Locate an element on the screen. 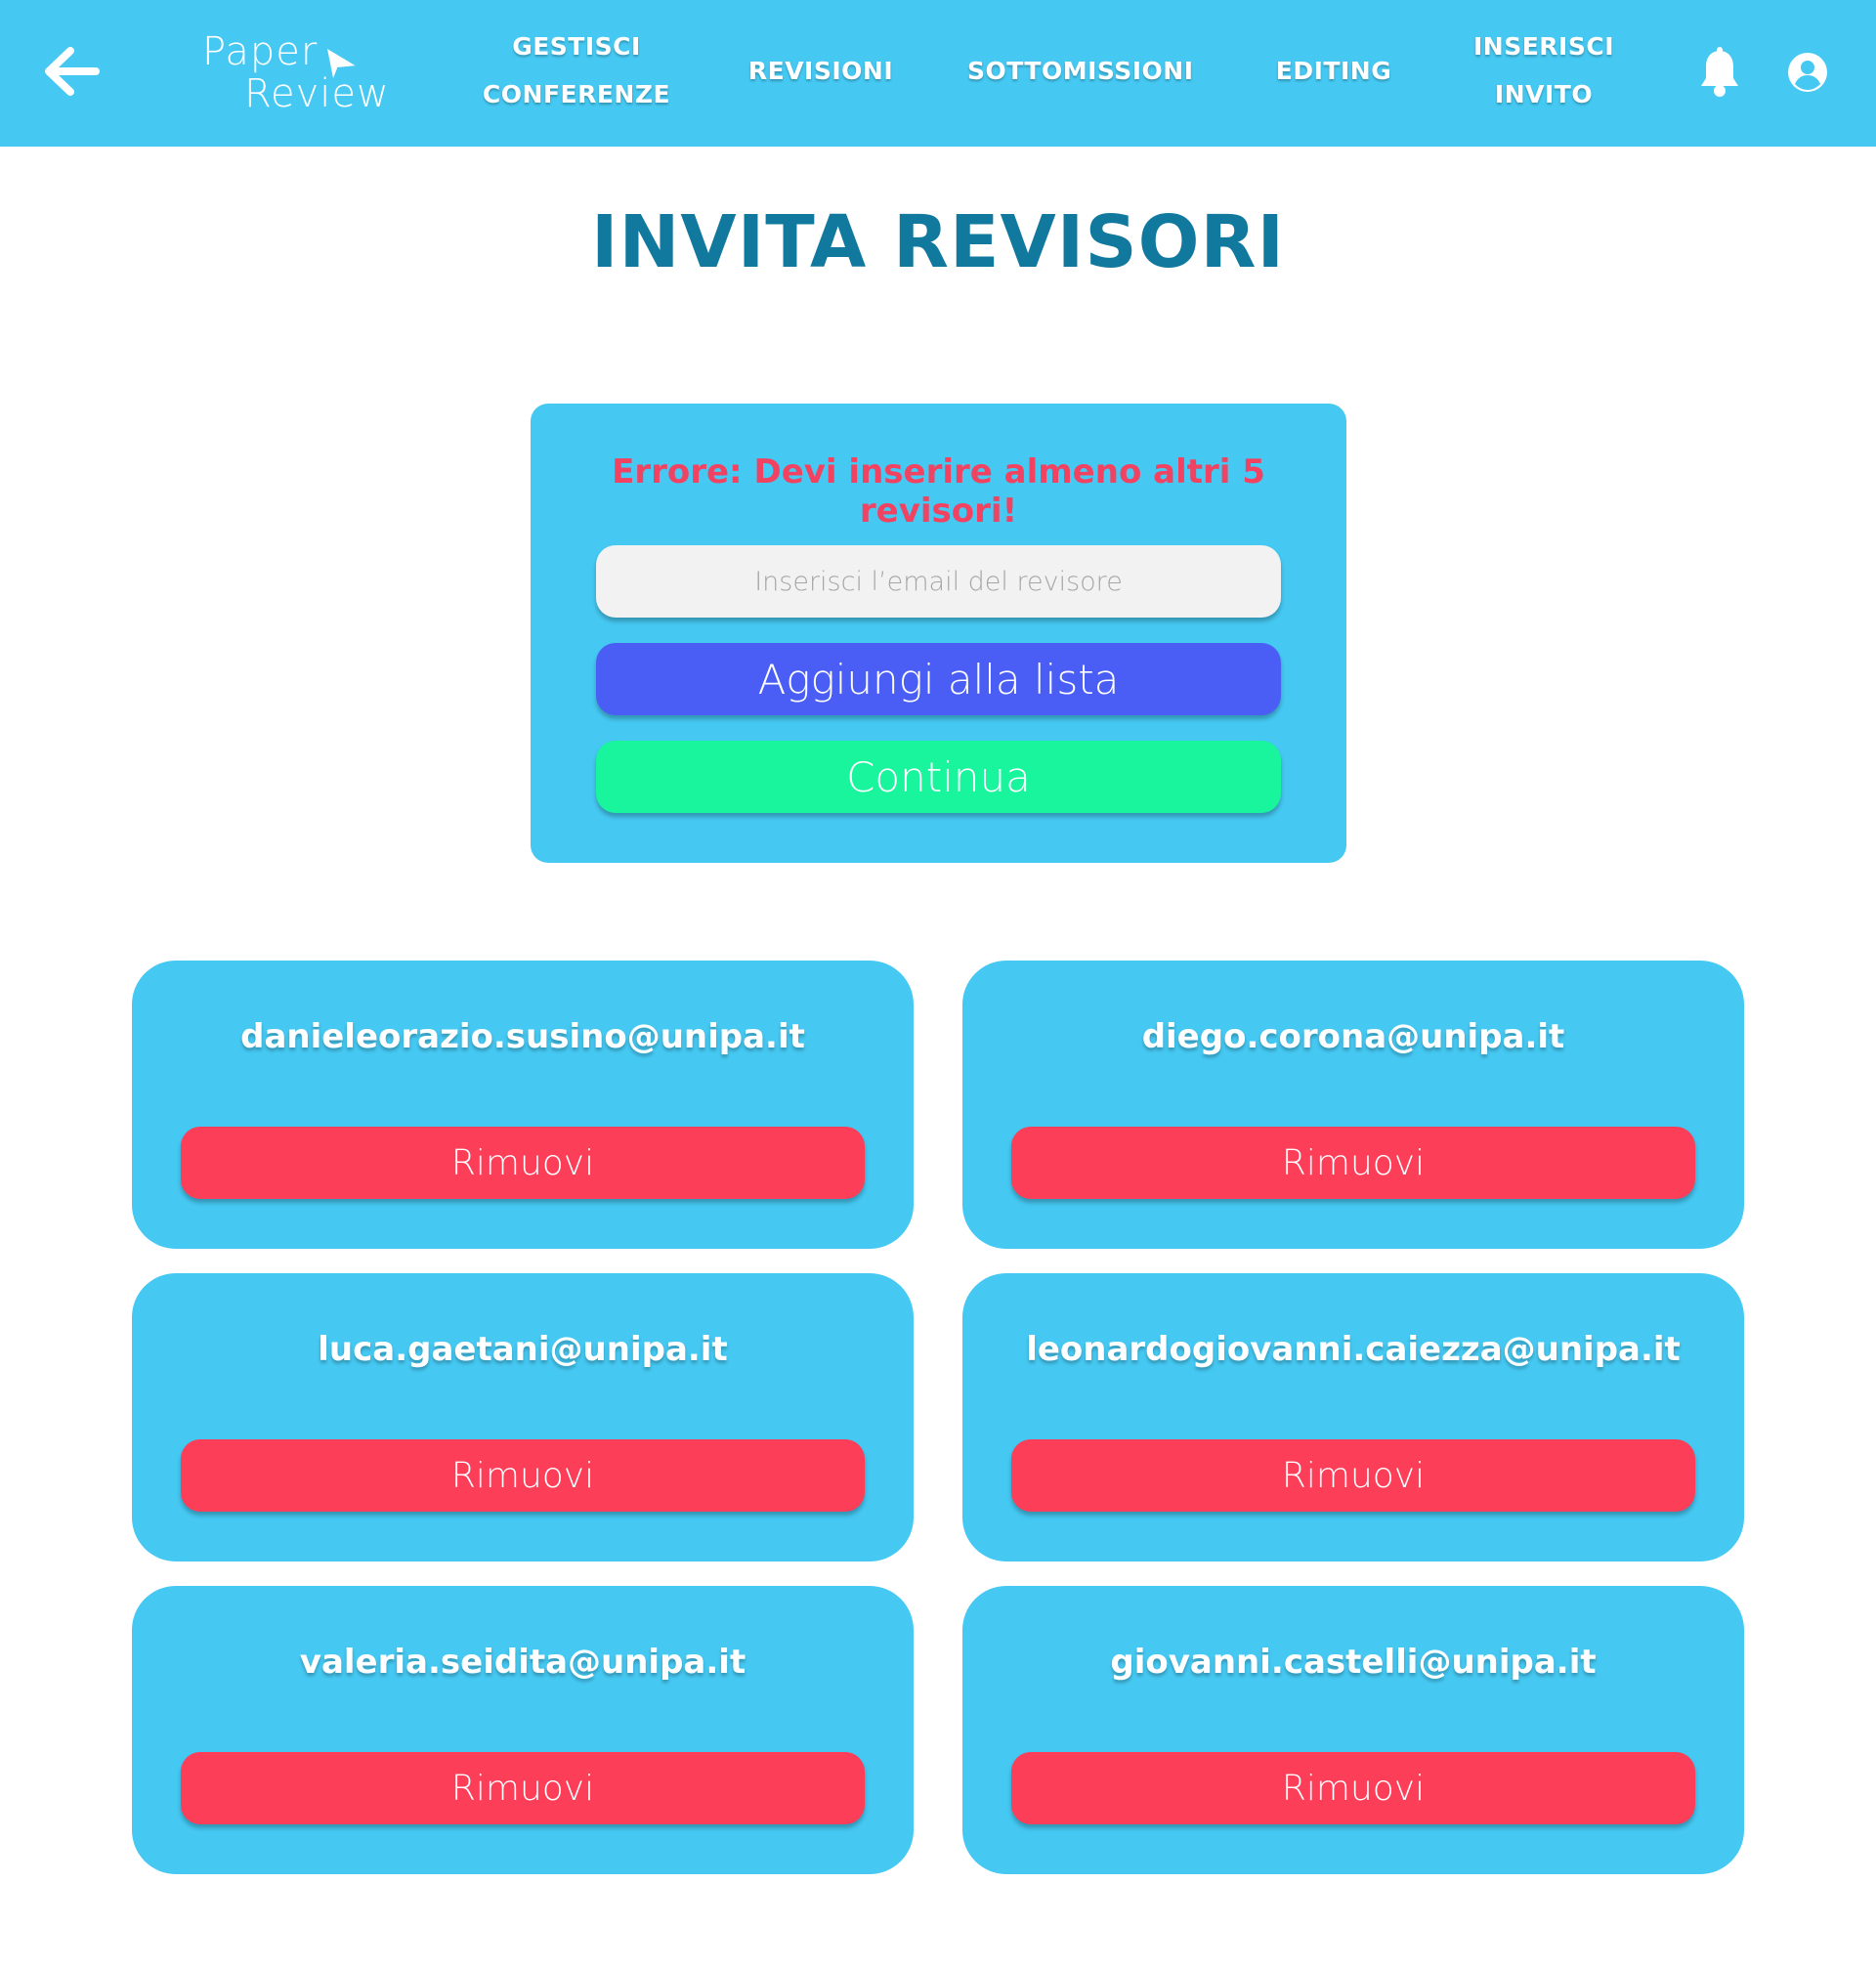 The image size is (1876, 1967). add-to-list-button: Aggiungi alla lista is located at coordinates (938, 679).